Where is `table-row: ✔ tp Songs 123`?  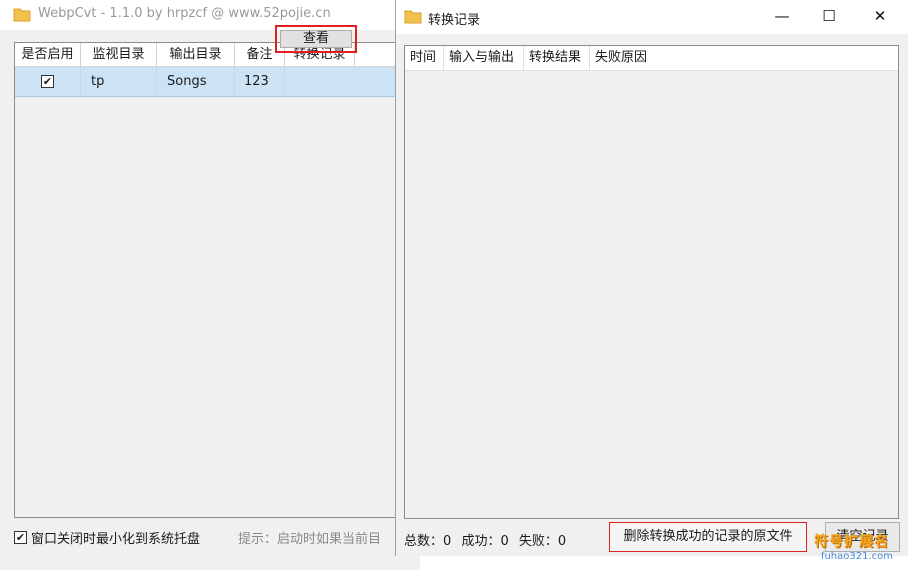
table-row: ✔ tp Songs 123 is located at coordinates (209, 82).